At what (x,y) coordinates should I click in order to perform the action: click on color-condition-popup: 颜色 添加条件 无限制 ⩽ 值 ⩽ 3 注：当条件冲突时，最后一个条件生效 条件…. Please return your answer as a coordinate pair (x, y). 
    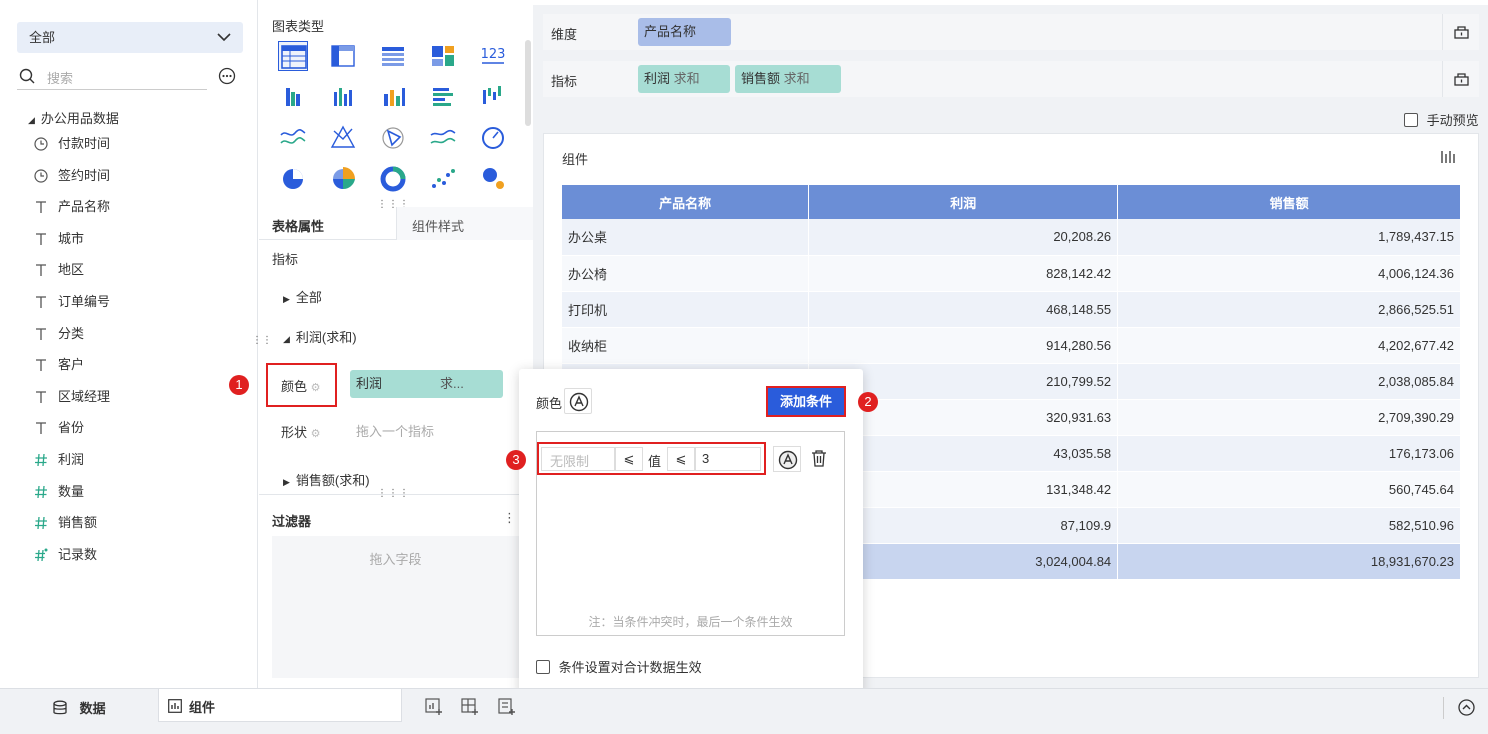
    Looking at the image, I should click on (691, 532).